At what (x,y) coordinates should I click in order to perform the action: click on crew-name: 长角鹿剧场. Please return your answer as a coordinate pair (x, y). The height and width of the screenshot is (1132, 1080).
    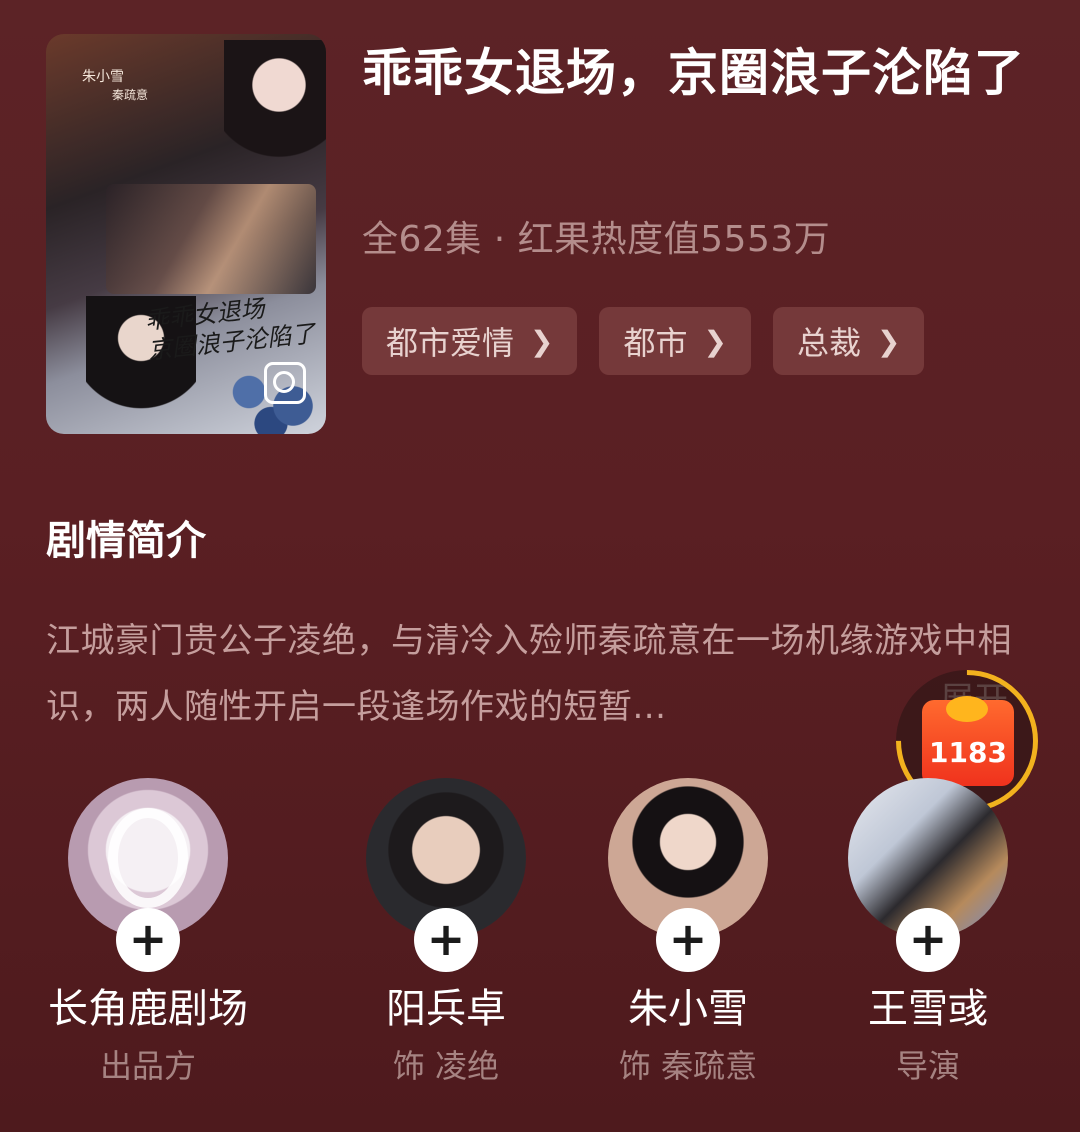
    Looking at the image, I should click on (148, 1009).